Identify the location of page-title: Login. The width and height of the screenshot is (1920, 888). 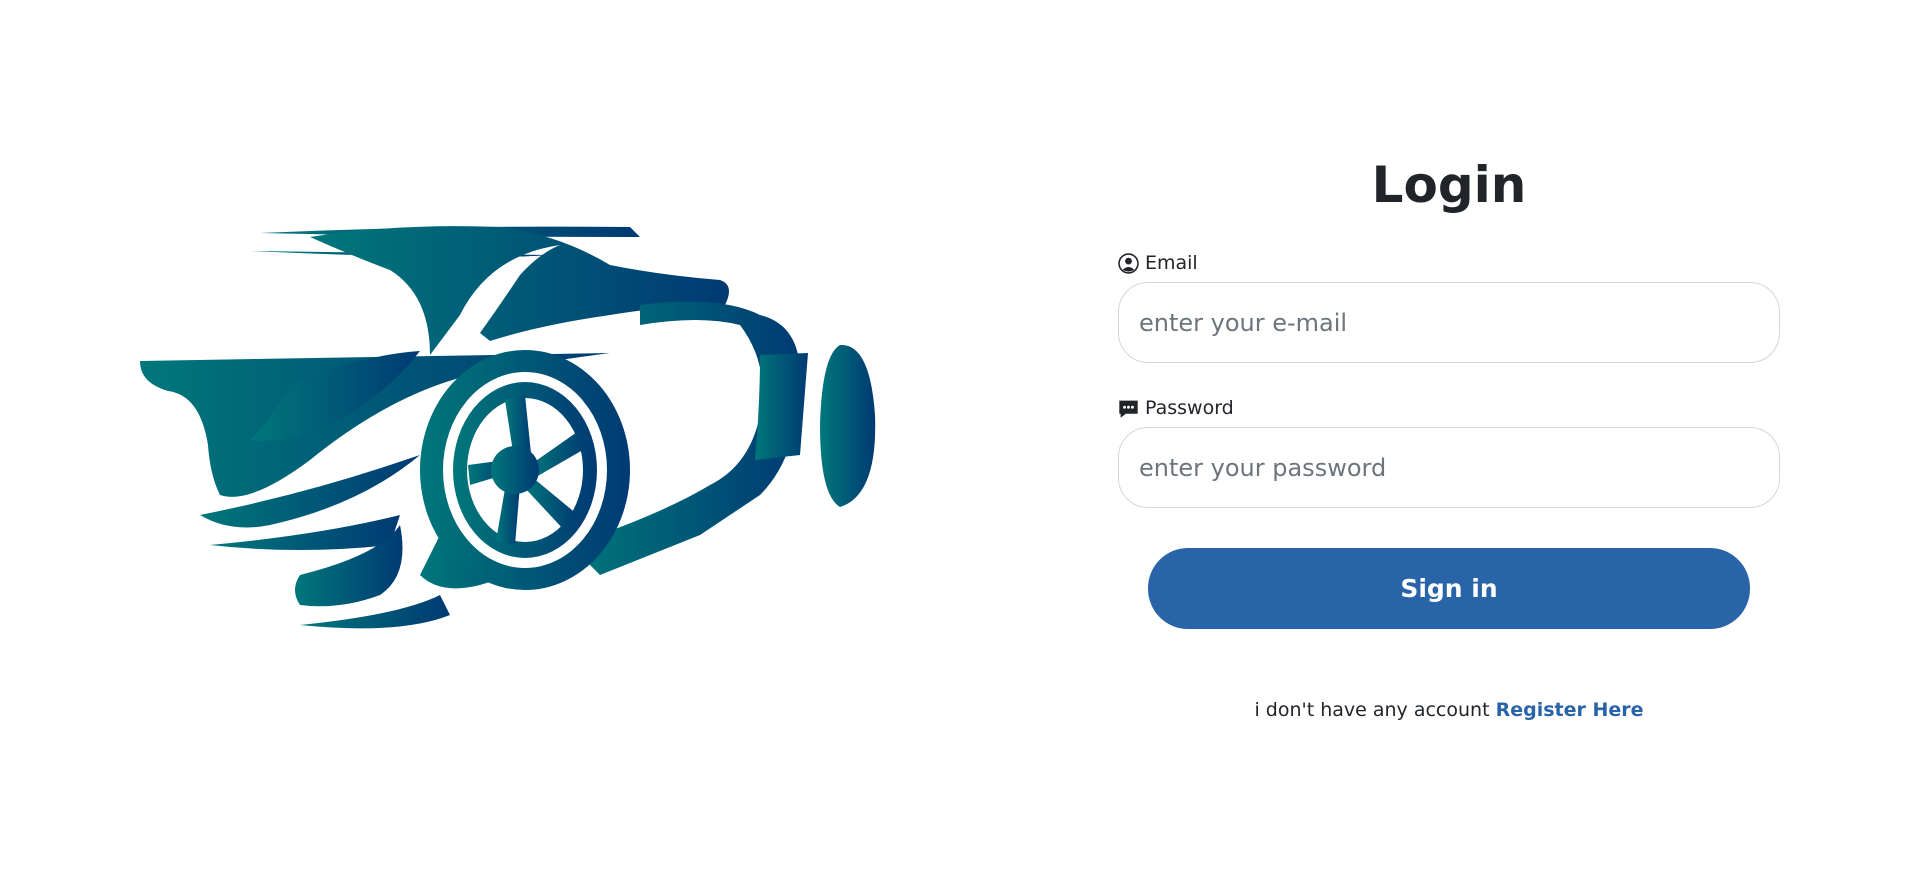
(1449, 185).